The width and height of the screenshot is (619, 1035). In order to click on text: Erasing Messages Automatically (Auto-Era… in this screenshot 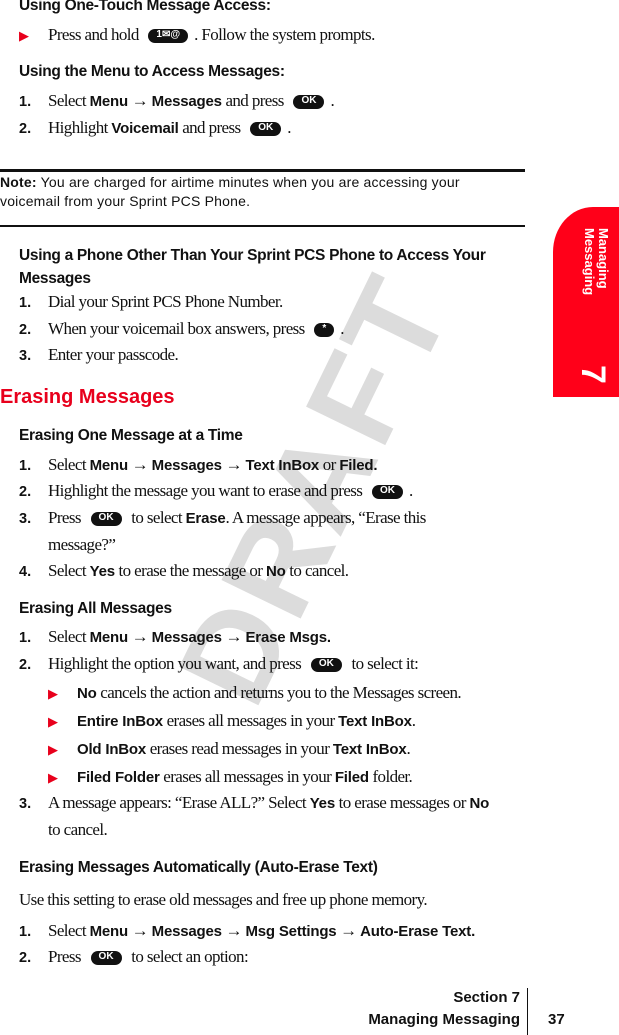, I will do `click(198, 867)`.